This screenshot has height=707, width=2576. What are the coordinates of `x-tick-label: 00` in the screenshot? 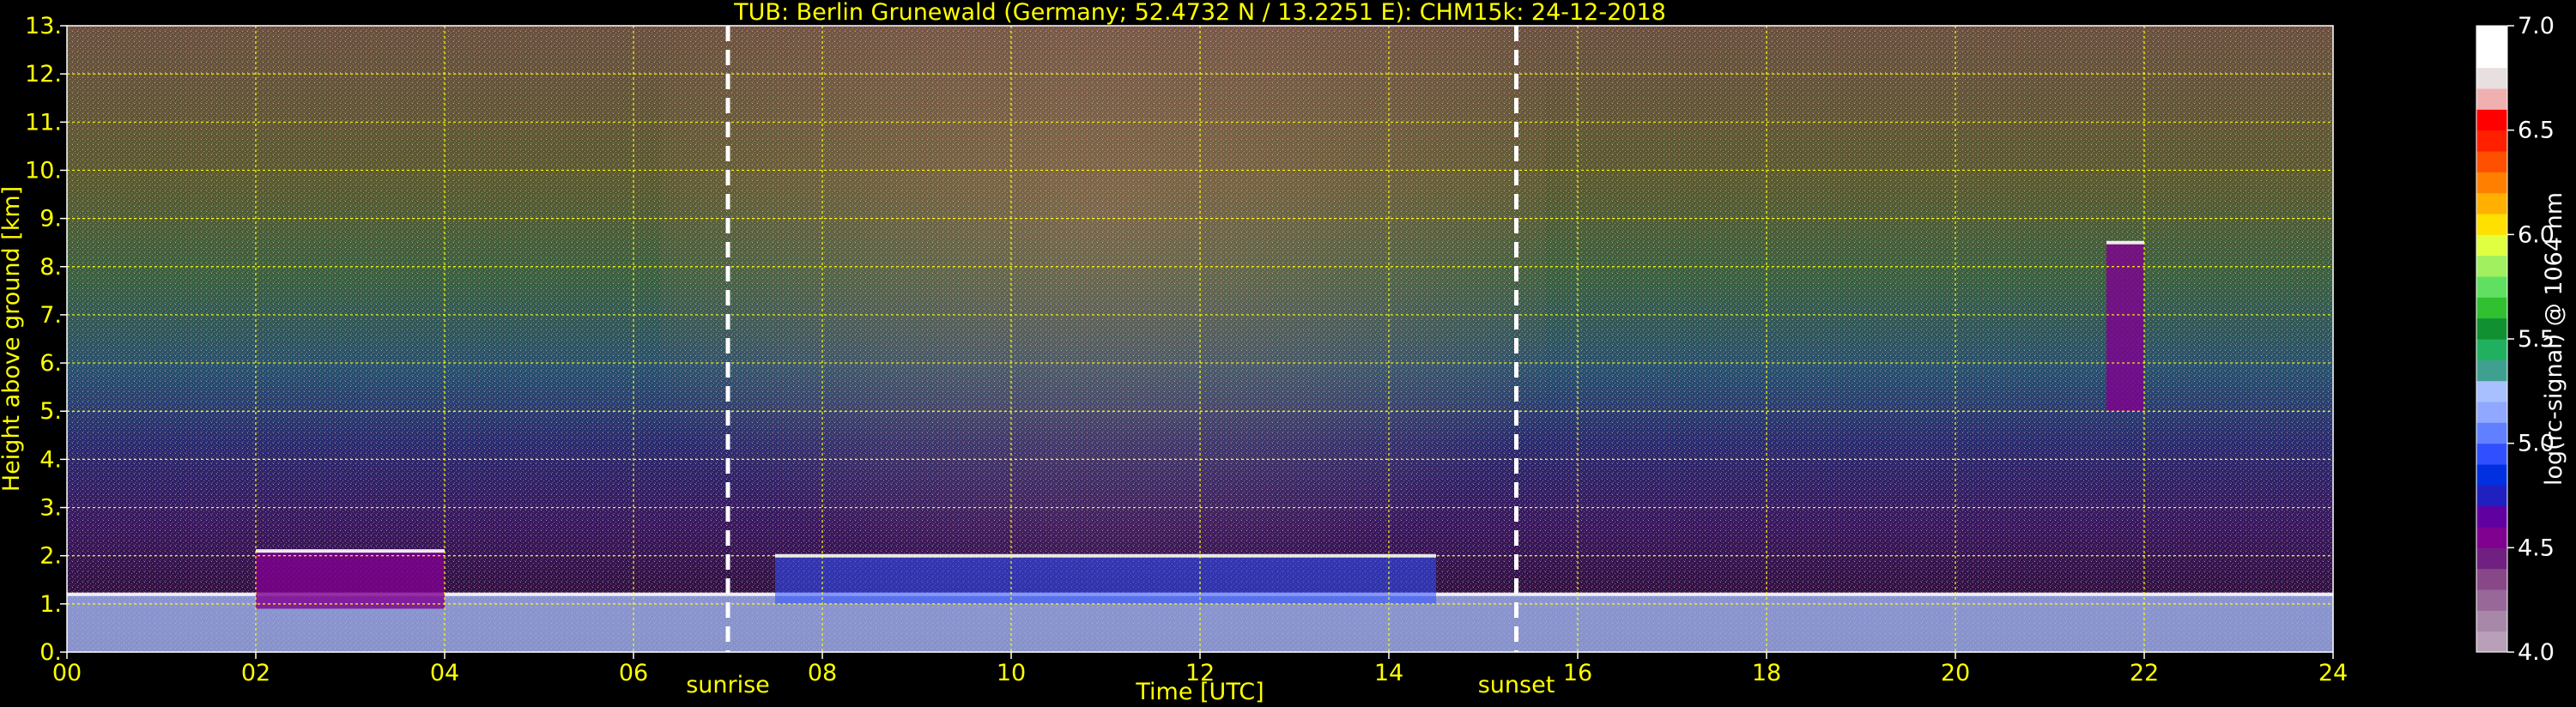 It's located at (67, 673).